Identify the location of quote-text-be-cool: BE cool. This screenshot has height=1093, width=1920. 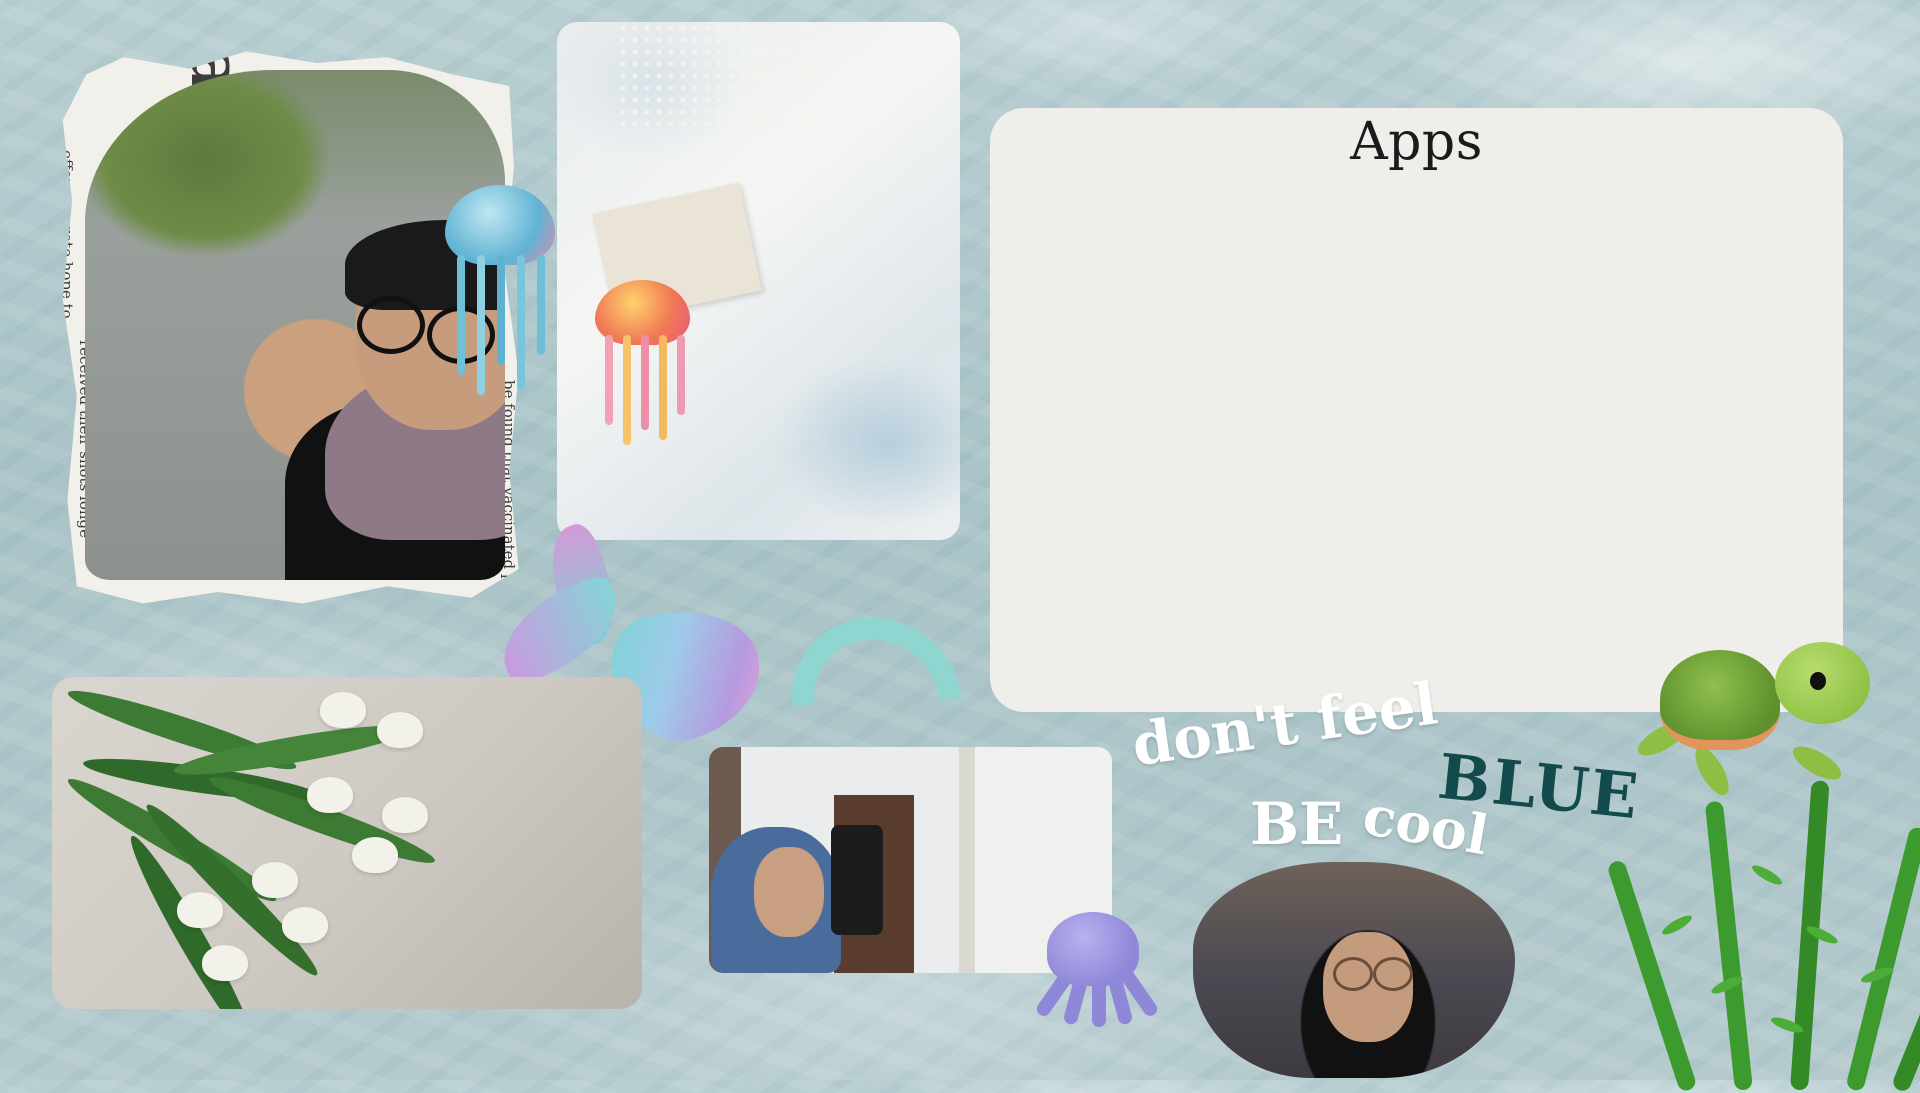
(1371, 825).